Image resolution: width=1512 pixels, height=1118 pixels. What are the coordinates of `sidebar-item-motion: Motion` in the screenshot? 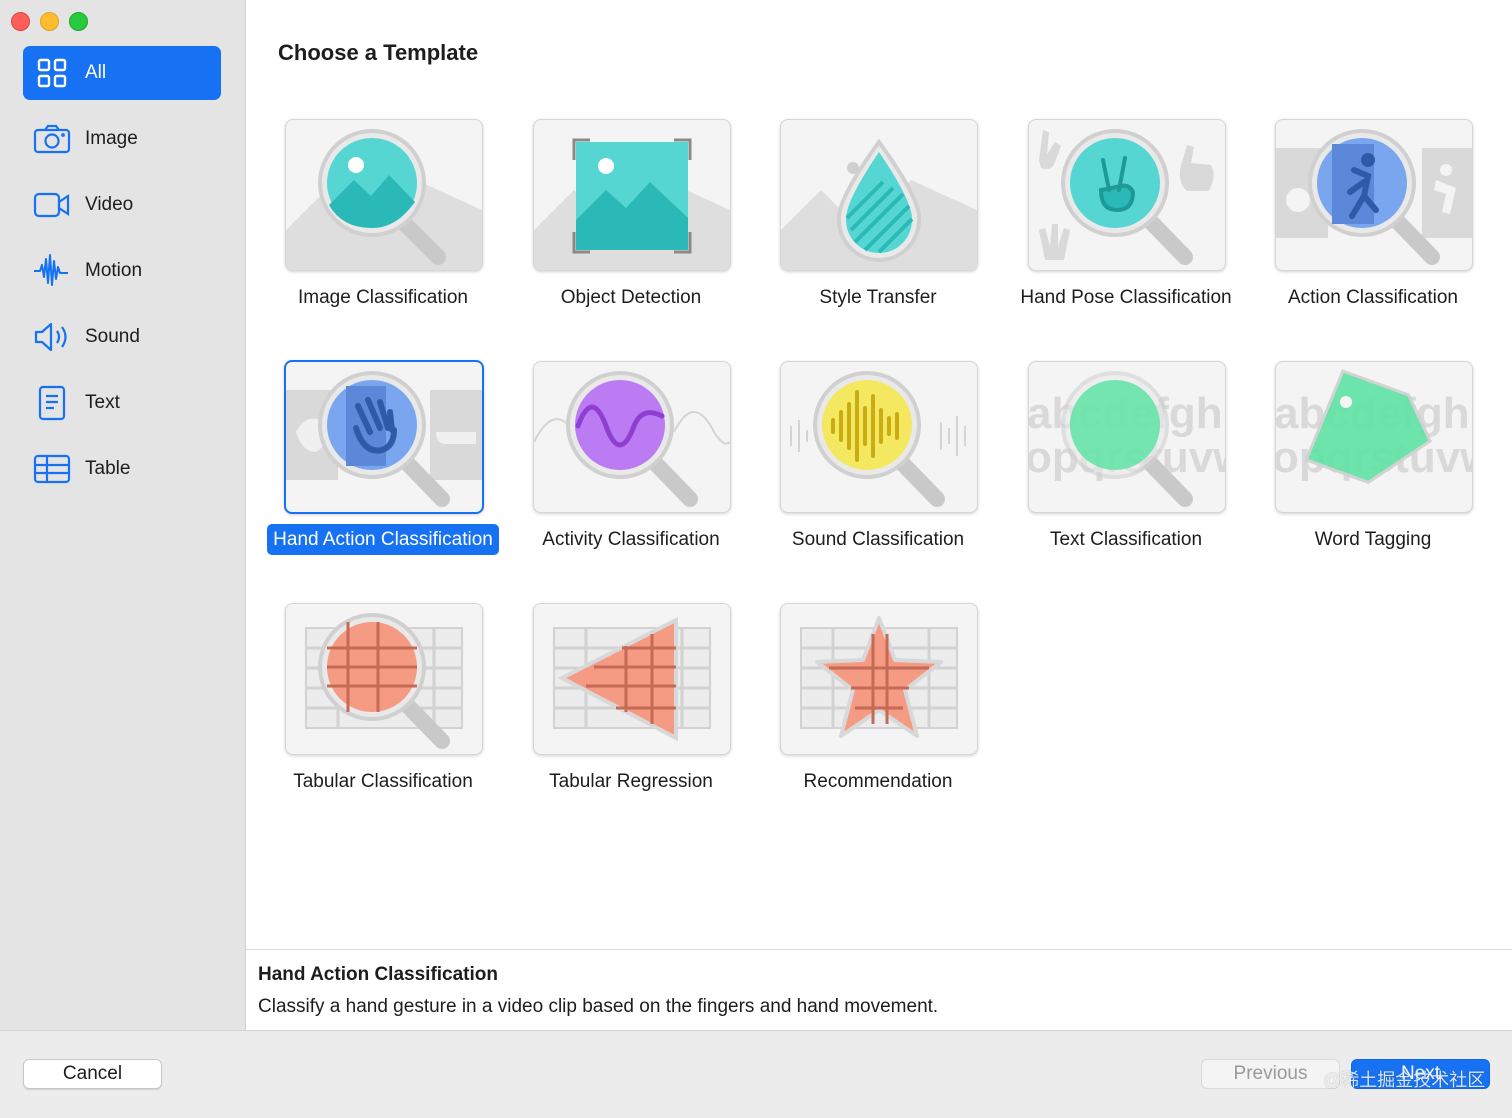 It's located at (122, 271).